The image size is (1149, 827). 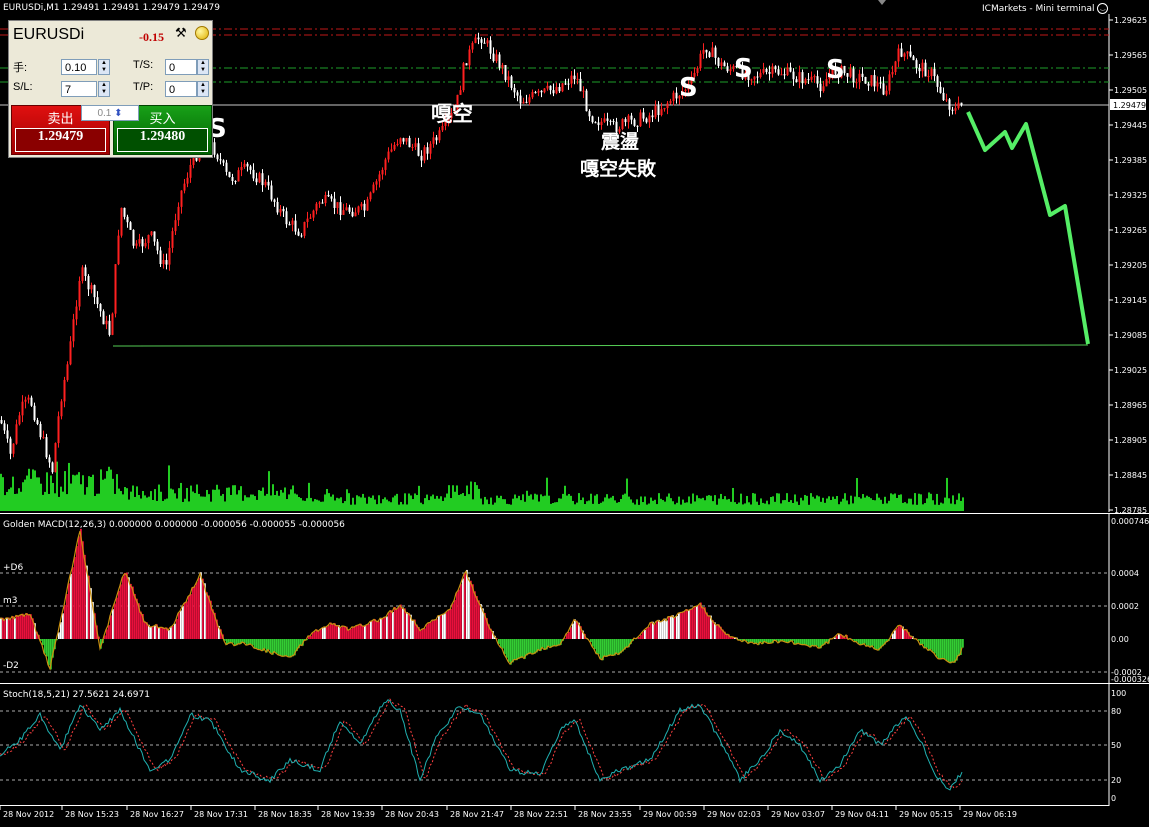 What do you see at coordinates (203, 89) in the screenshot?
I see `tp-spinner: ▲ ▼` at bounding box center [203, 89].